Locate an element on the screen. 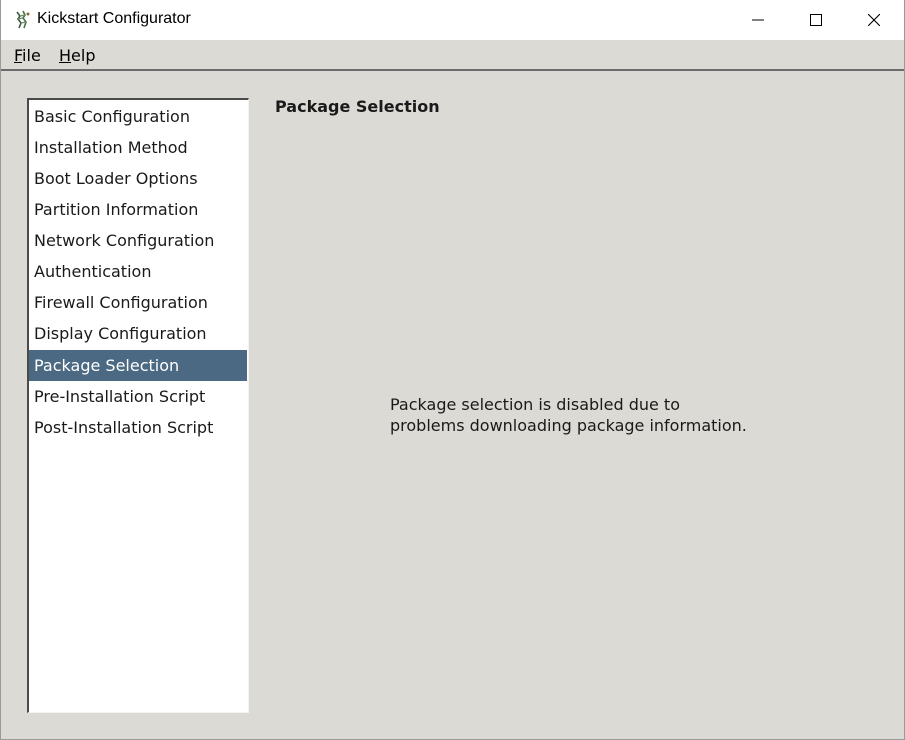 This screenshot has width=905, height=740. close-icon is located at coordinates (874, 20).